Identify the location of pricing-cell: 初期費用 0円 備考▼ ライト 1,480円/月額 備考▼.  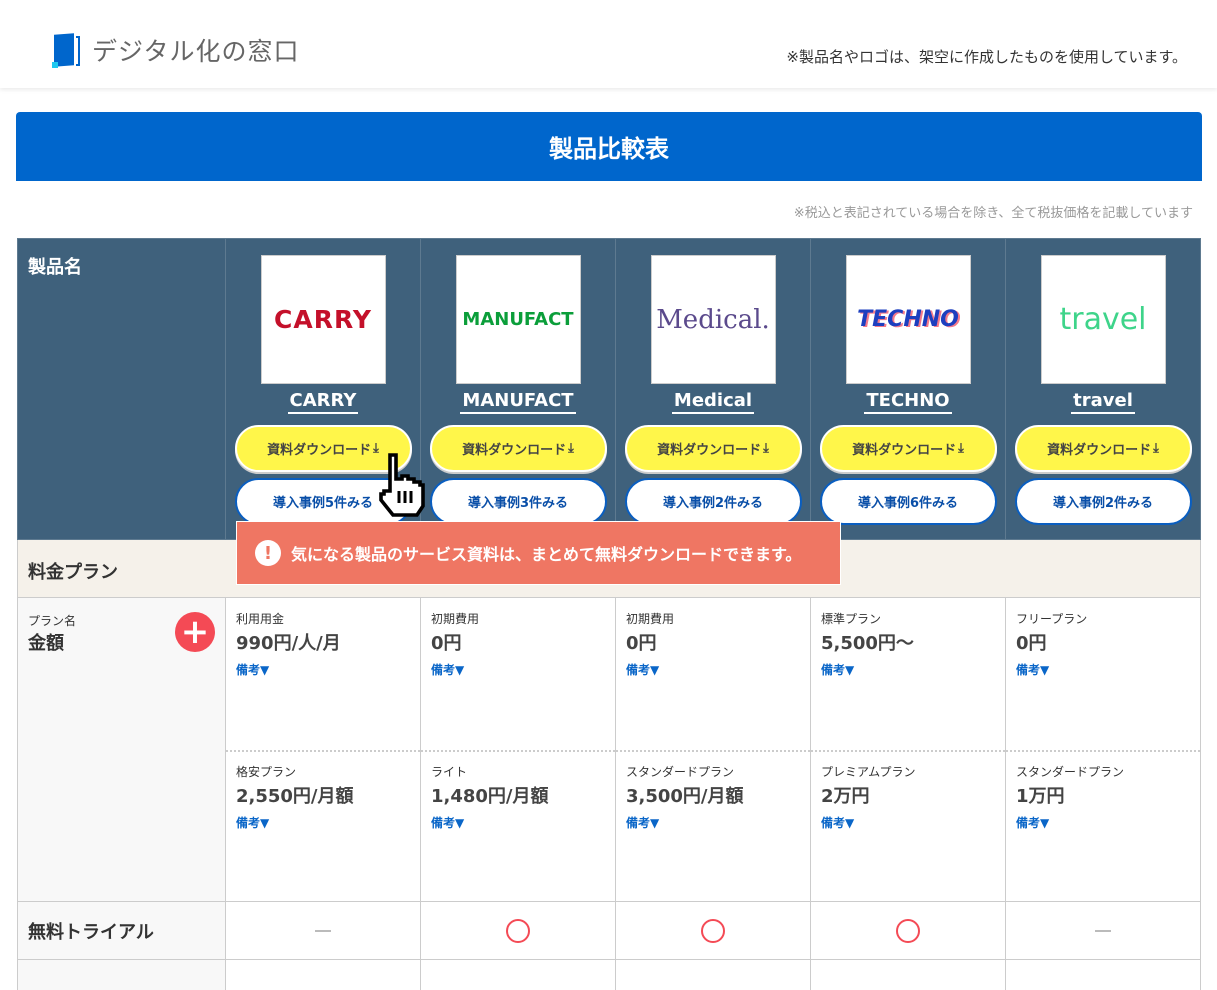
(518, 750).